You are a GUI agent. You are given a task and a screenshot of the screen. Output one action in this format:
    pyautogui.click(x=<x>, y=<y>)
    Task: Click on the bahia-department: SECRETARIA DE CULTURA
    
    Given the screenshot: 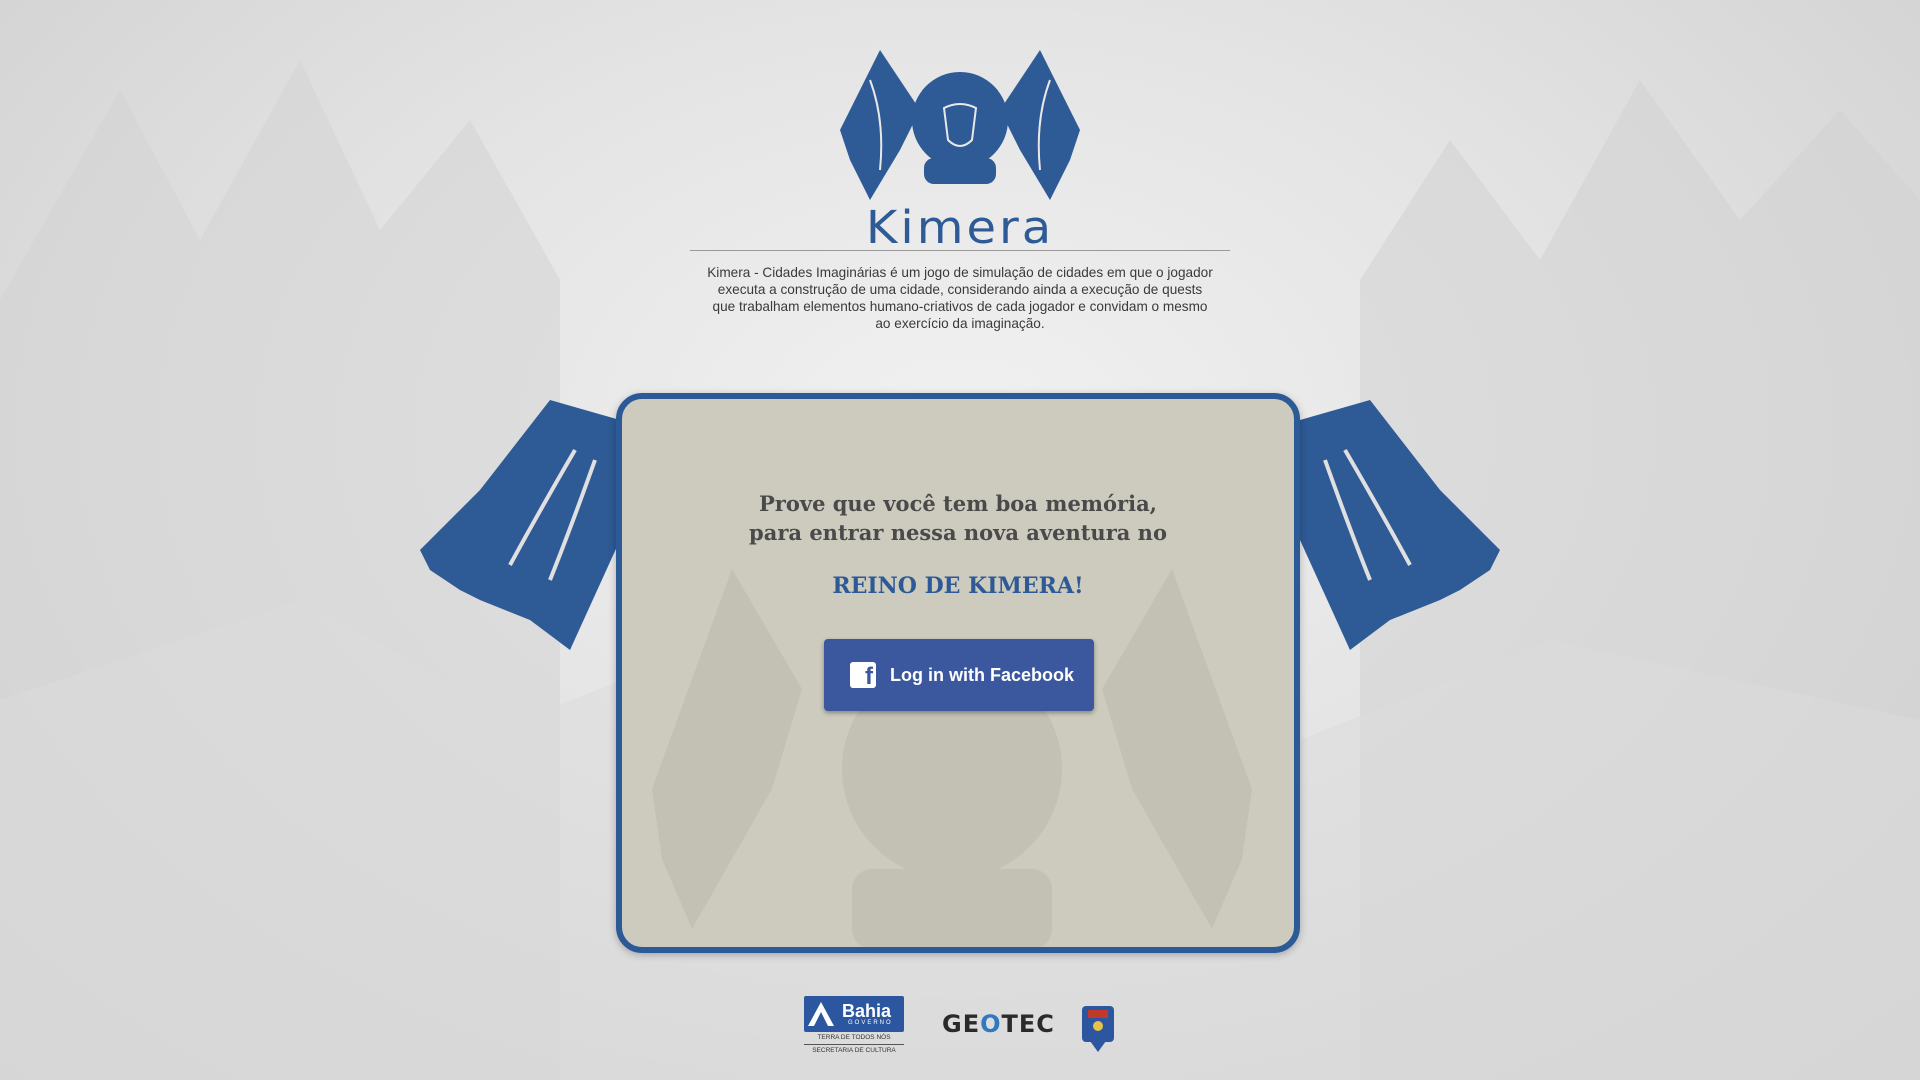 What is the action you would take?
    pyautogui.click(x=854, y=1050)
    